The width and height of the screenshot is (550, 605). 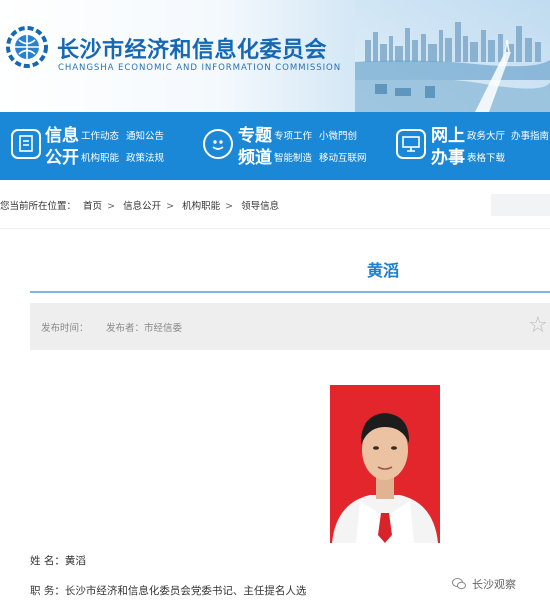 I want to click on nav-info-title-2: 公开, so click(x=62, y=158).